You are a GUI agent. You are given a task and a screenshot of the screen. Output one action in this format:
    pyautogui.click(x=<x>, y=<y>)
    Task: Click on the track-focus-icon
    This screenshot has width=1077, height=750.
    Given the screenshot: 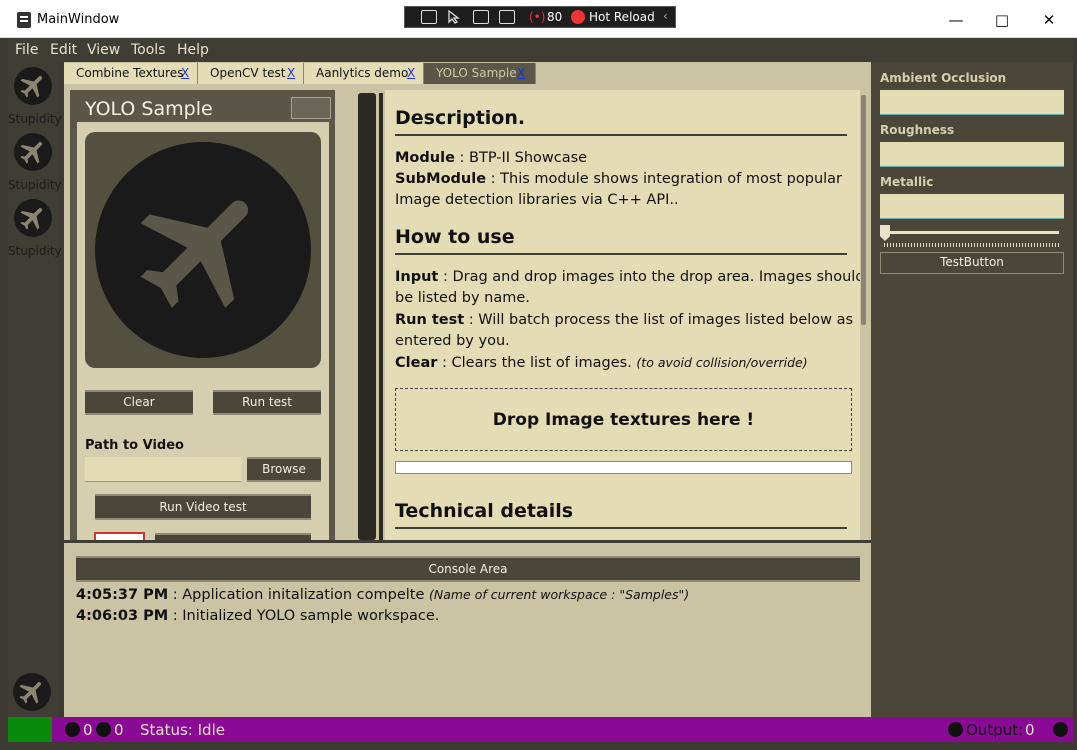 What is the action you would take?
    pyautogui.click(x=507, y=17)
    